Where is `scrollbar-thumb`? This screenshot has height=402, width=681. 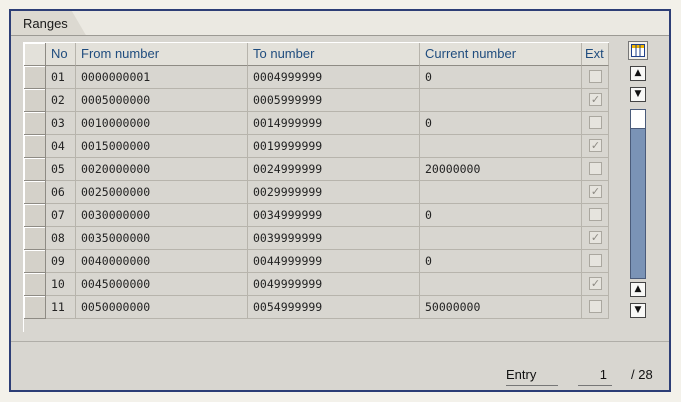
scrollbar-thumb is located at coordinates (638, 119).